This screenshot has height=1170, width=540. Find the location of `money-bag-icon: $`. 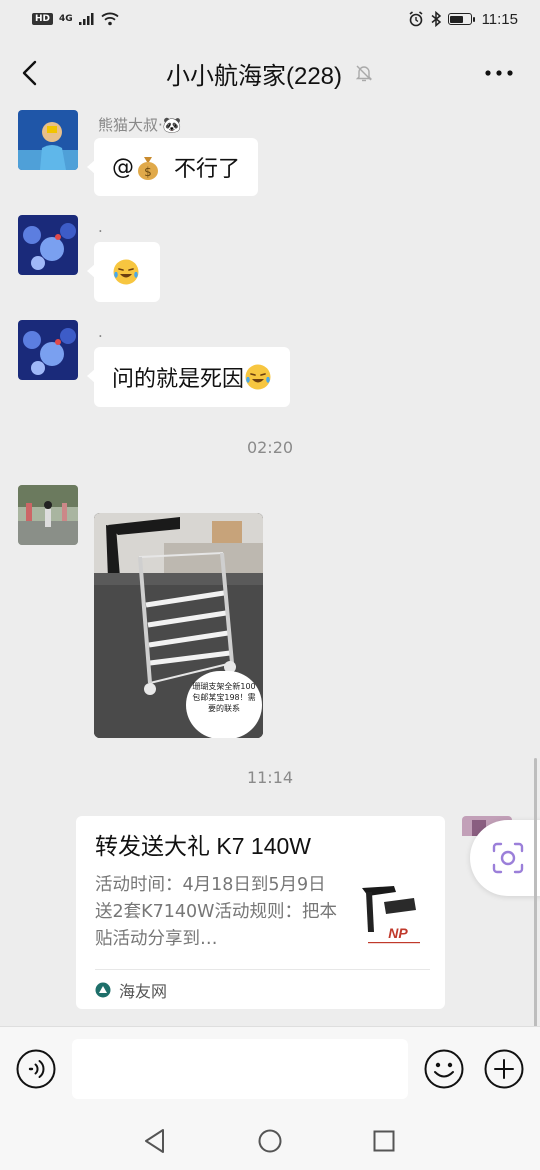

money-bag-icon: $ is located at coordinates (148, 168).